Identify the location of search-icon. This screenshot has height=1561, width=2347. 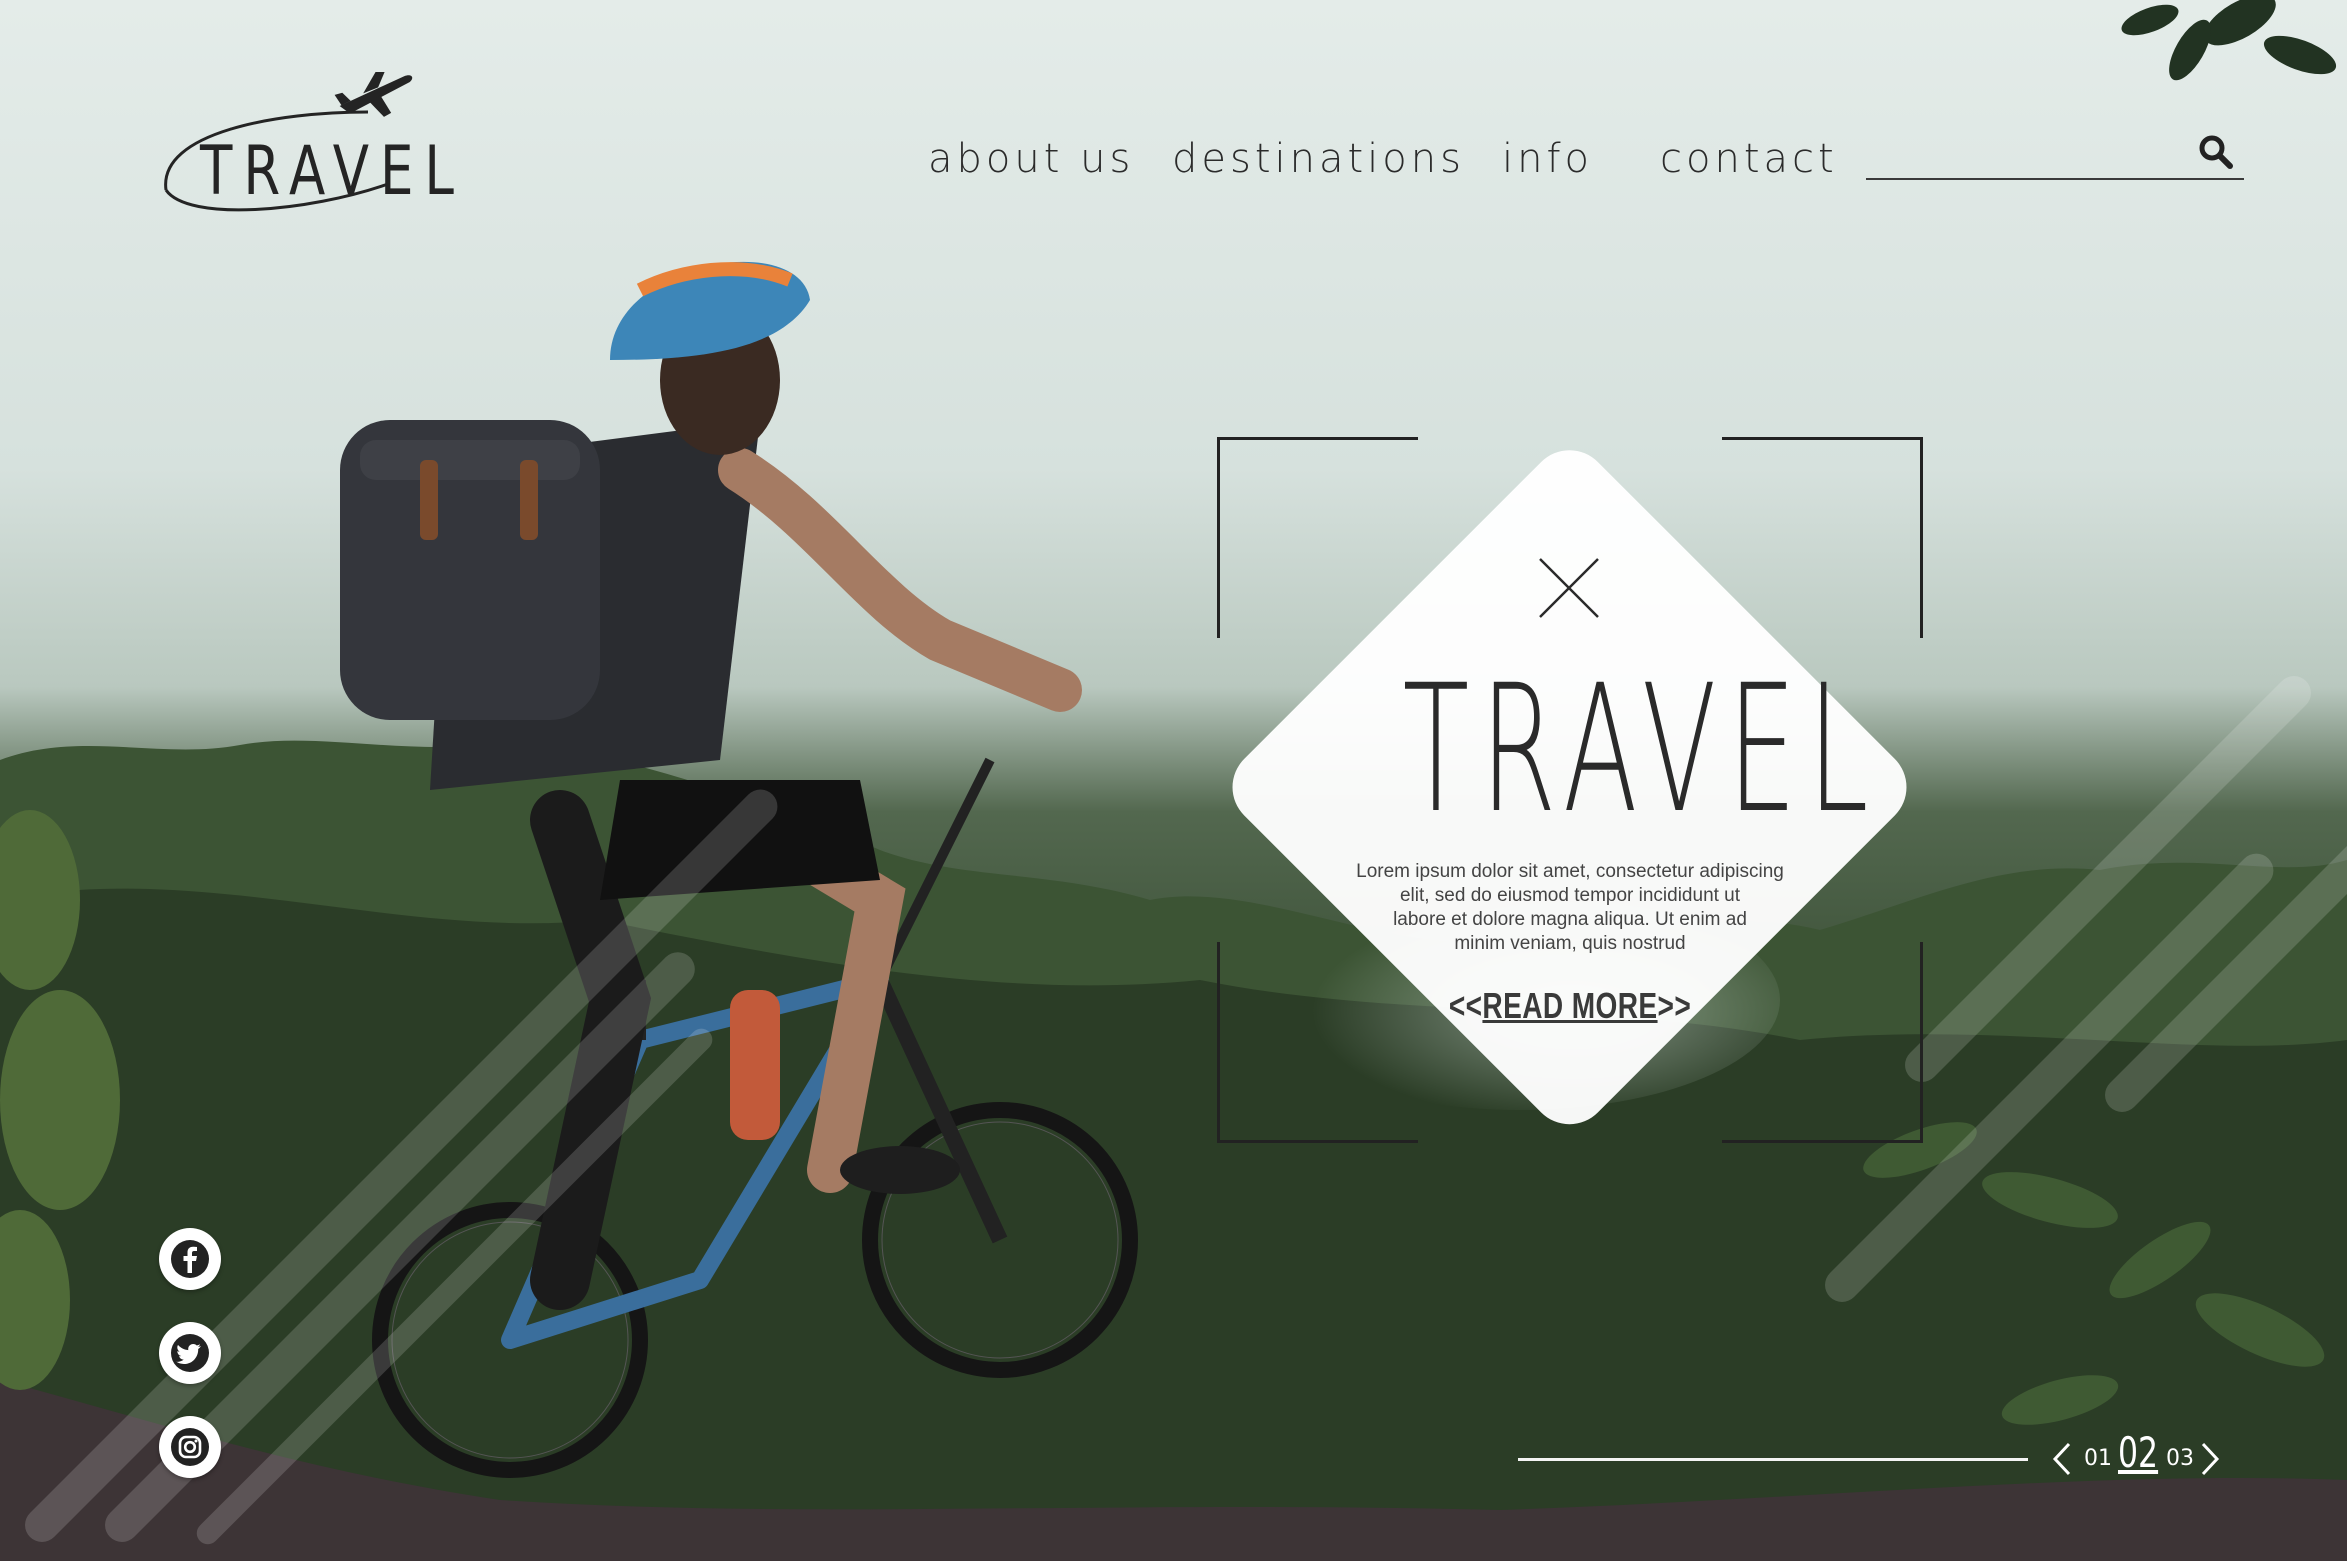
(2216, 152).